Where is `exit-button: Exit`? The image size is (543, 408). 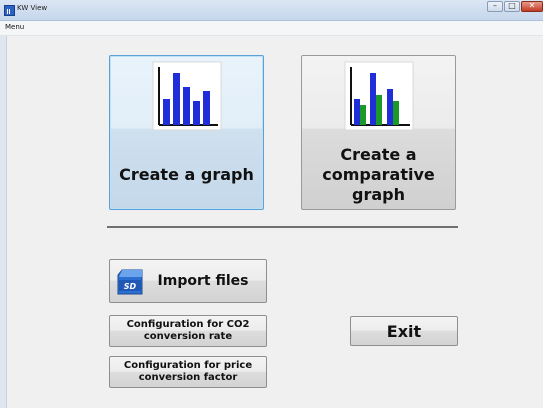
exit-button: Exit is located at coordinates (404, 331).